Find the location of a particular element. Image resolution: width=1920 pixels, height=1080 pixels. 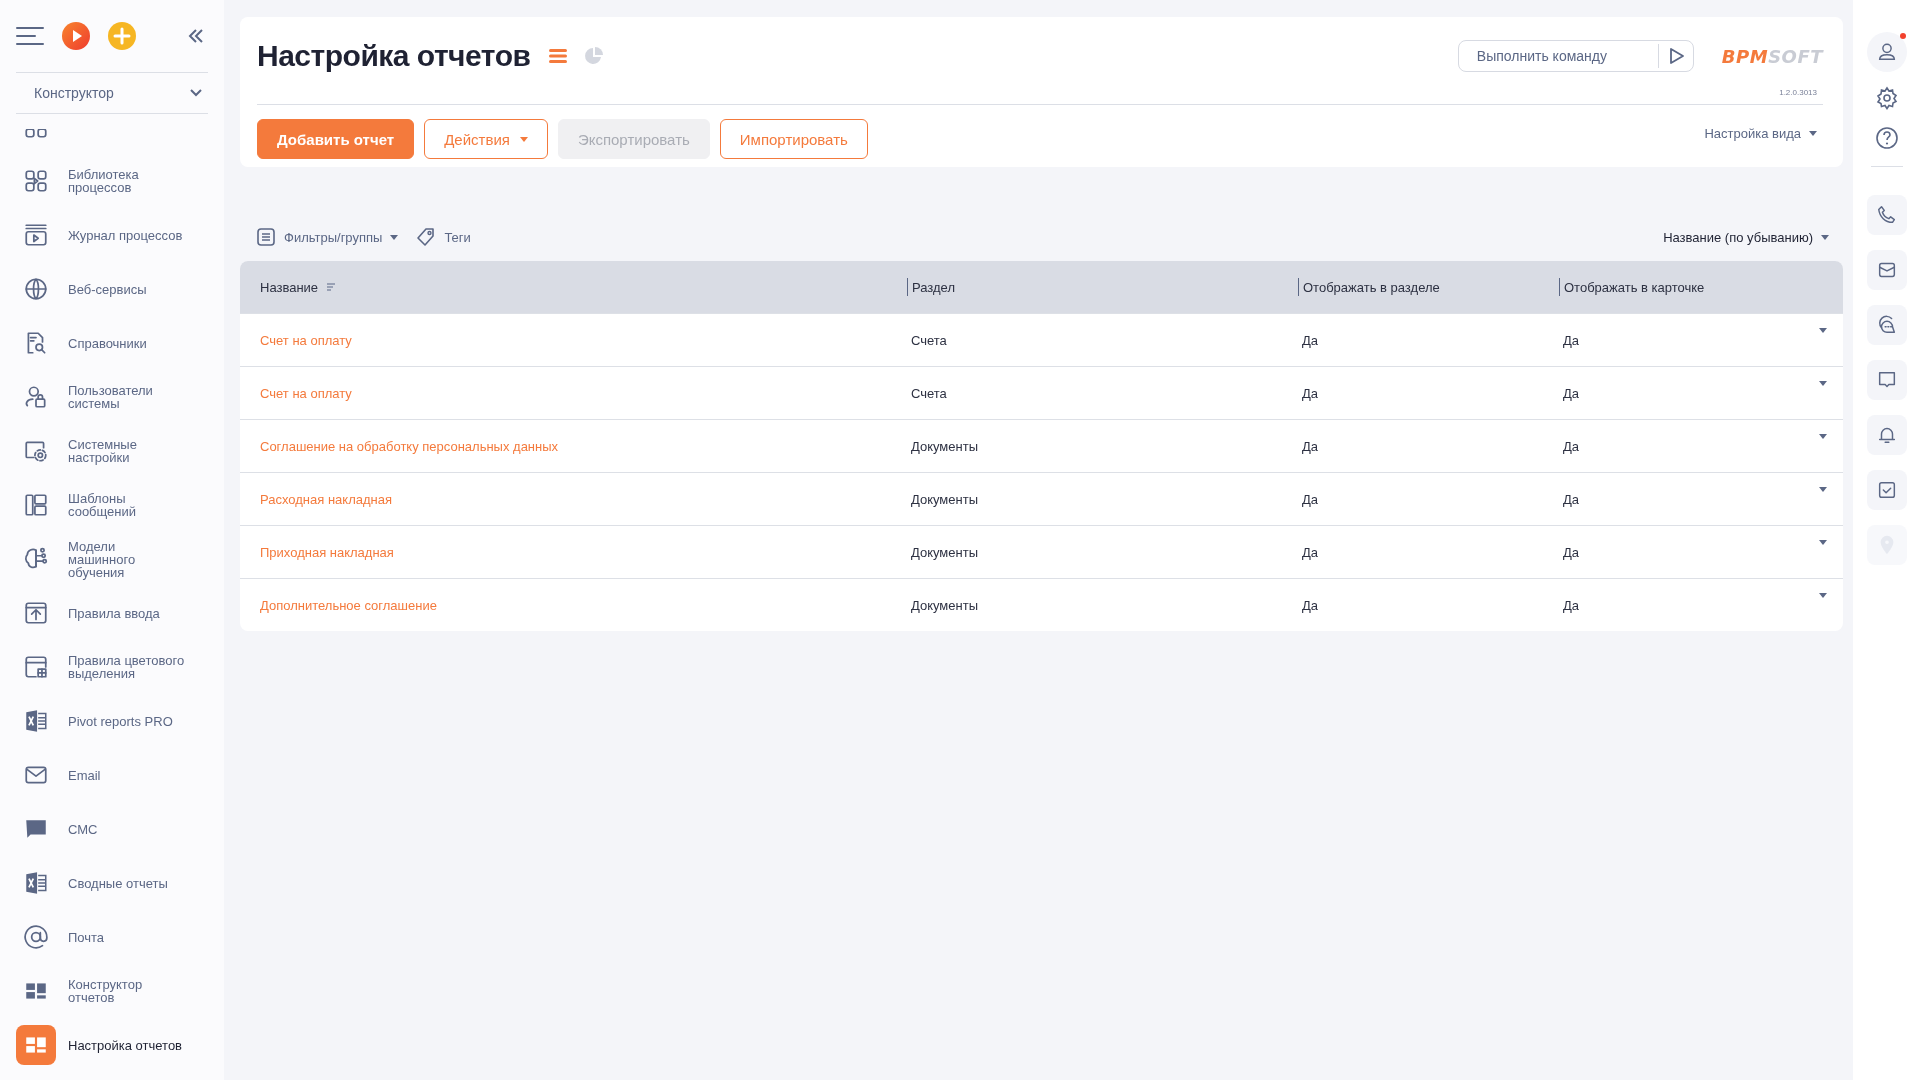

sidebar-item: Pivot reports PRO is located at coordinates (112, 721).